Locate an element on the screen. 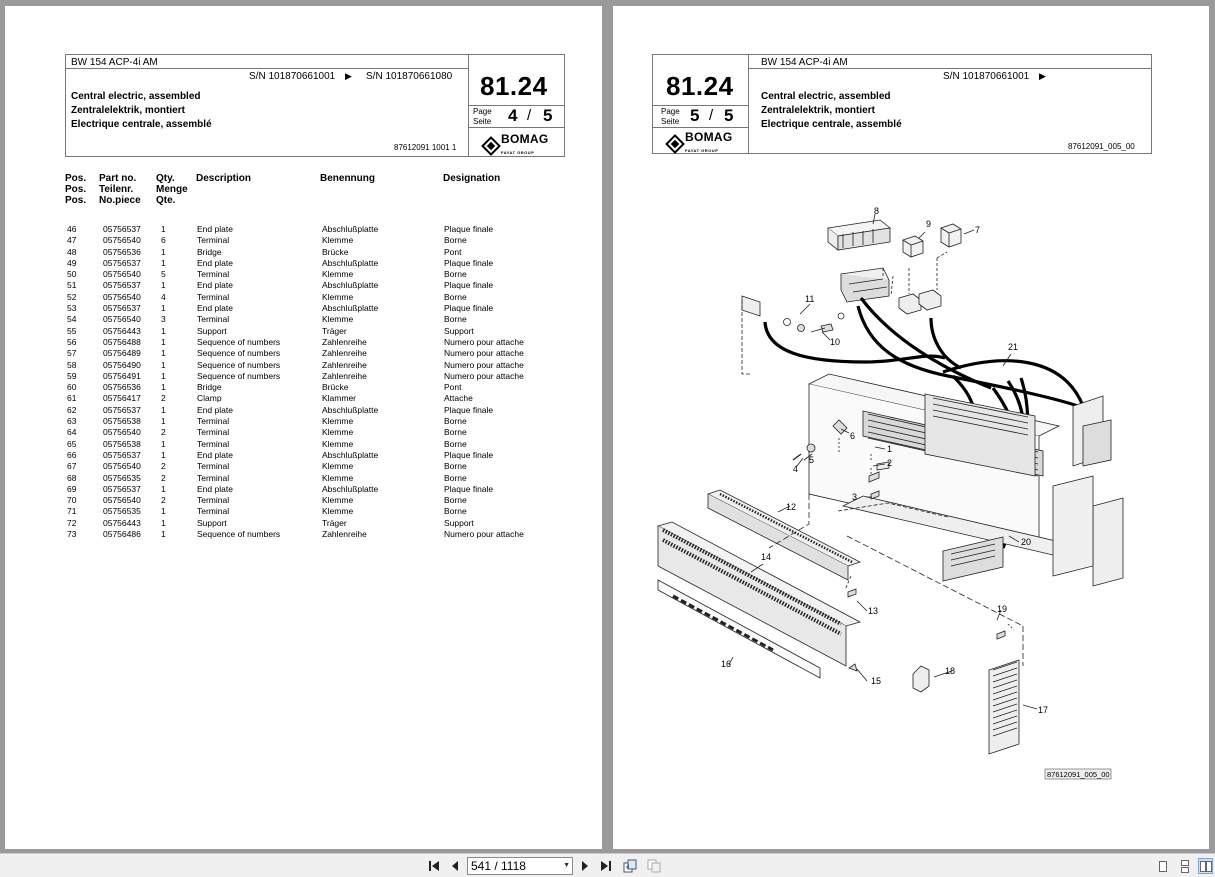 The image size is (1215, 877). row-benennung: Abschlußplatte is located at coordinates (350, 454).